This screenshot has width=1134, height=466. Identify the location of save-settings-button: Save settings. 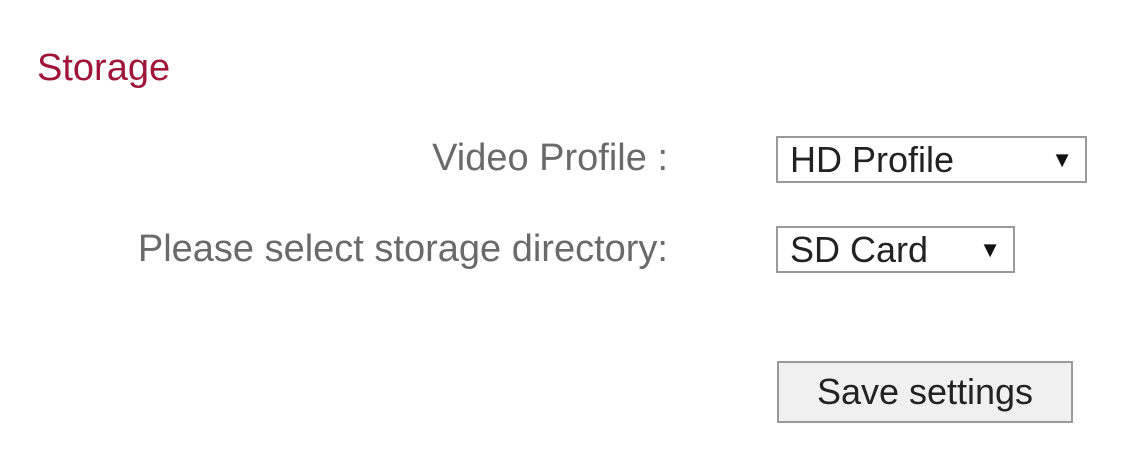
(925, 392).